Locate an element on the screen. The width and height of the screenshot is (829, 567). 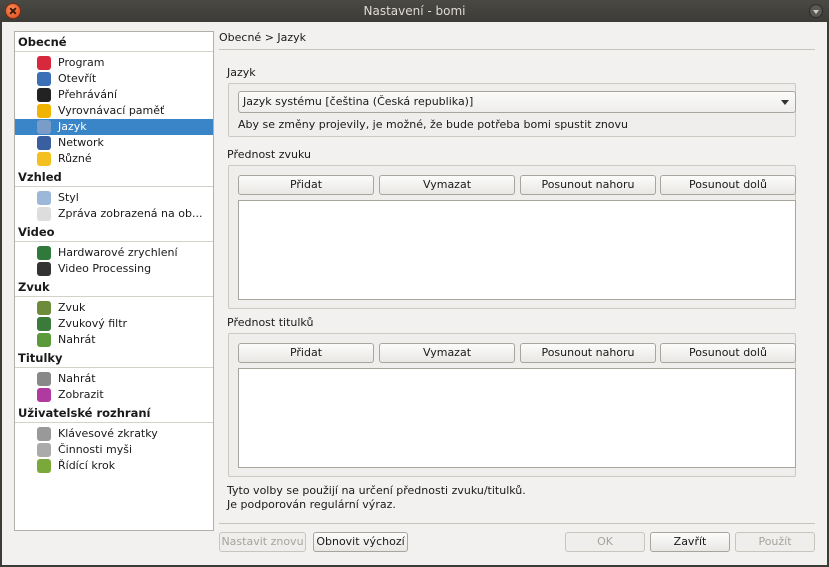
video-icon is located at coordinates (44, 269).